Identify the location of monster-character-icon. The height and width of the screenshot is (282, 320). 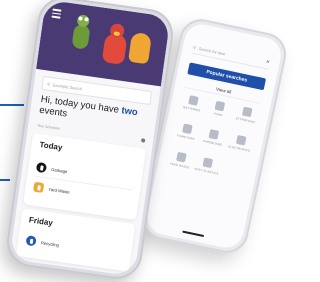
(140, 48).